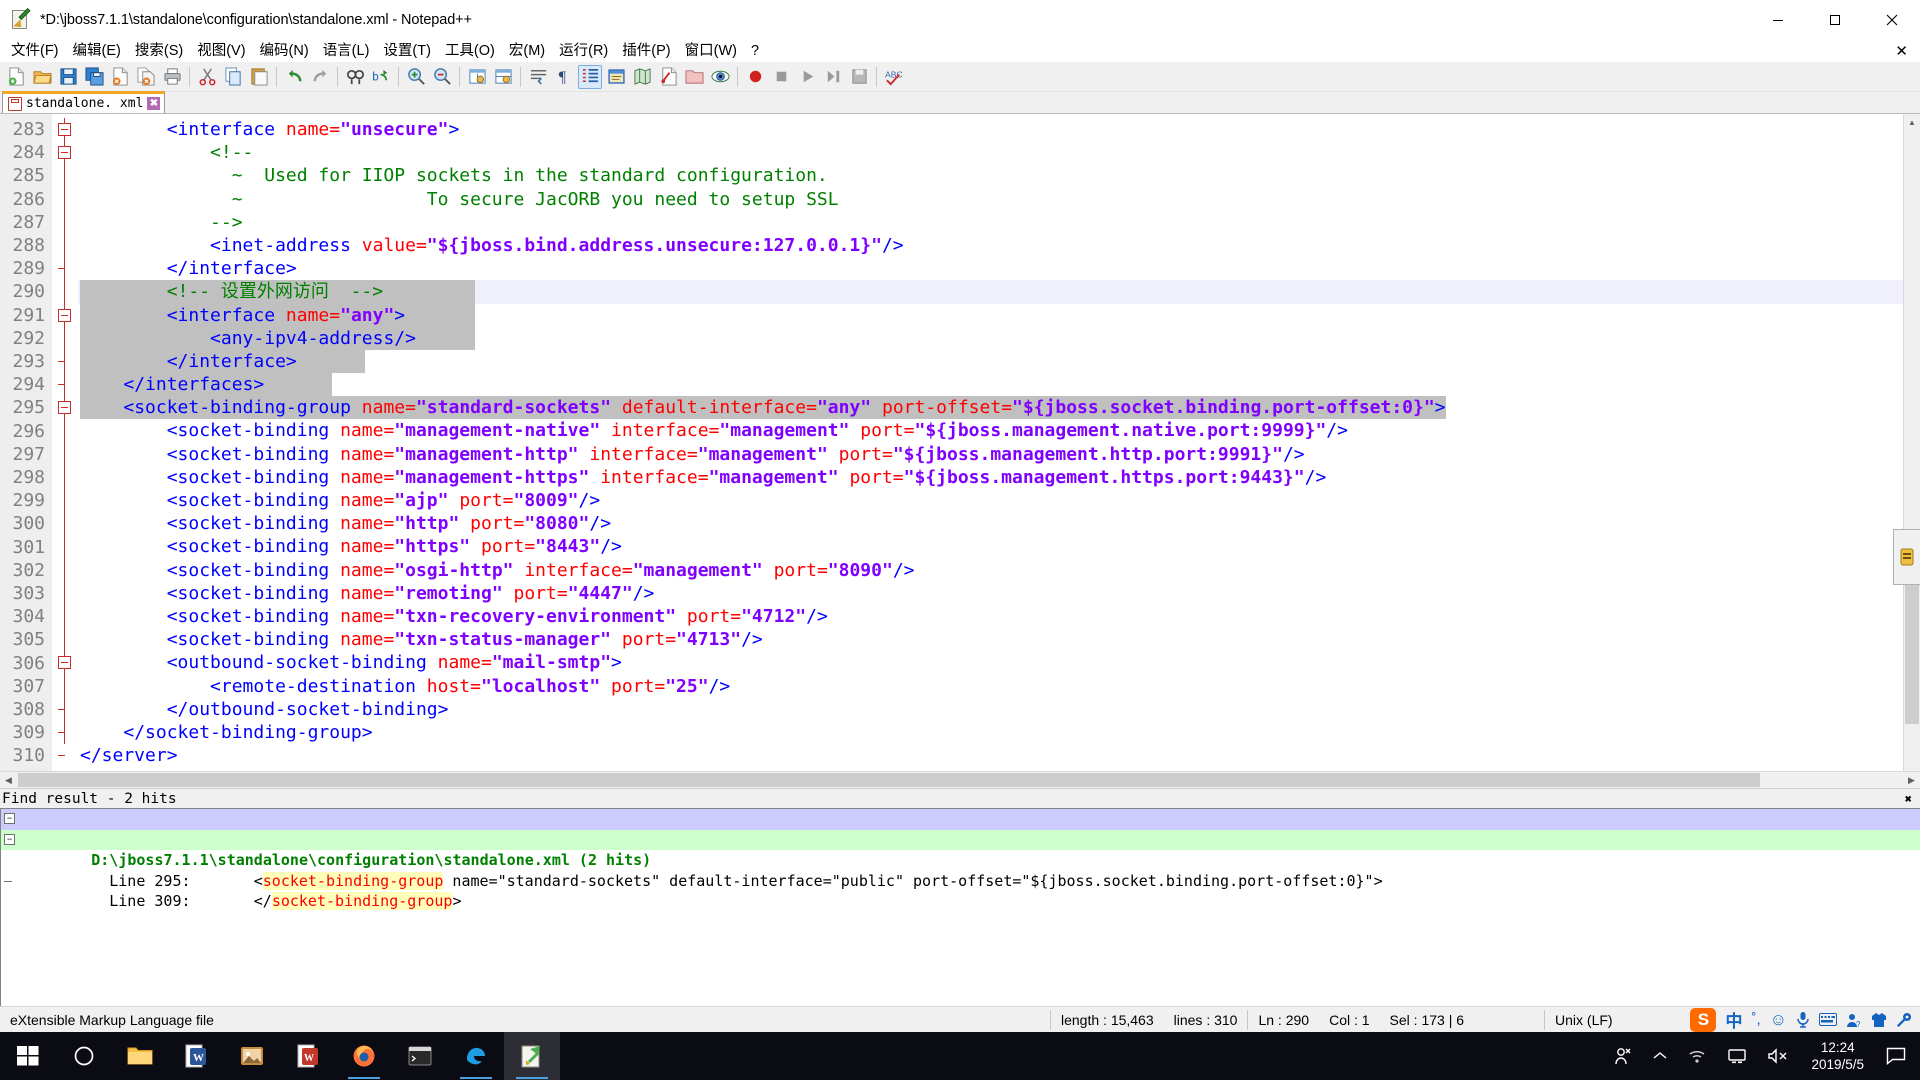 Image resolution: width=1920 pixels, height=1080 pixels. Describe the element at coordinates (28, 1056) in the screenshot. I see `start-button` at that location.